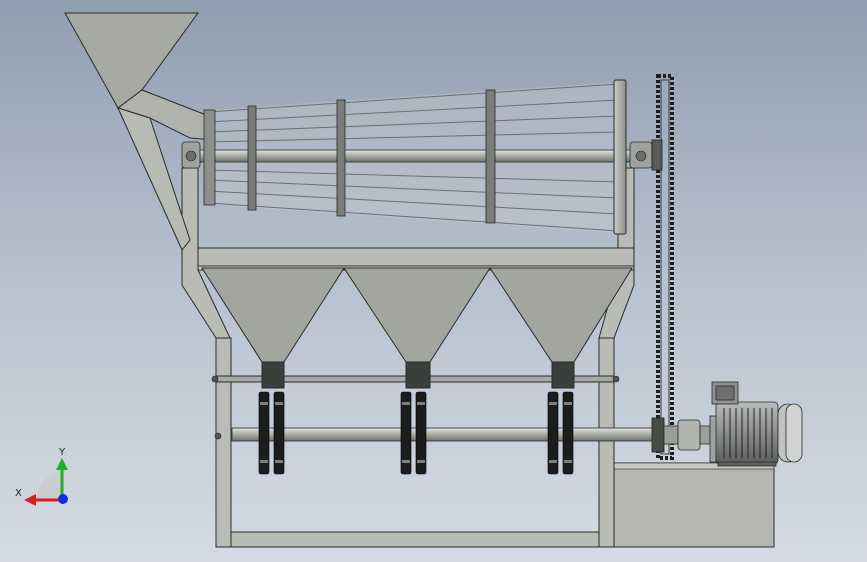 This screenshot has width=867, height=562. Describe the element at coordinates (131, 60) in the screenshot. I see `feed-hopper` at that location.